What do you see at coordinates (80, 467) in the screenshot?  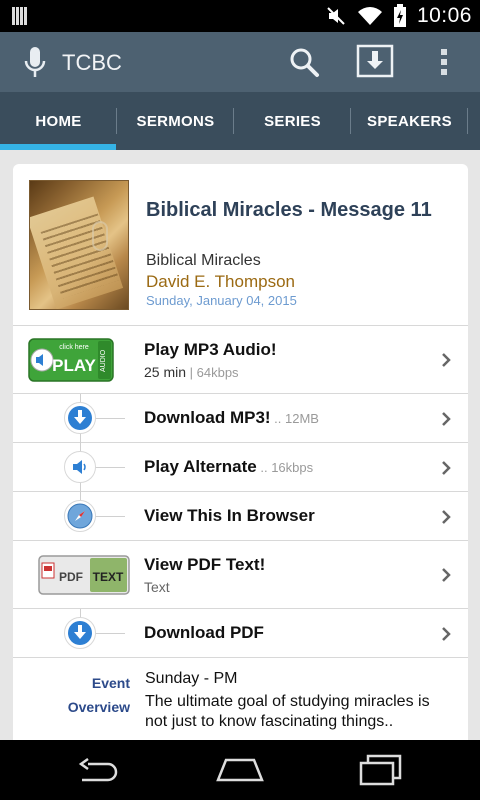 I see `speaker-icon` at bounding box center [80, 467].